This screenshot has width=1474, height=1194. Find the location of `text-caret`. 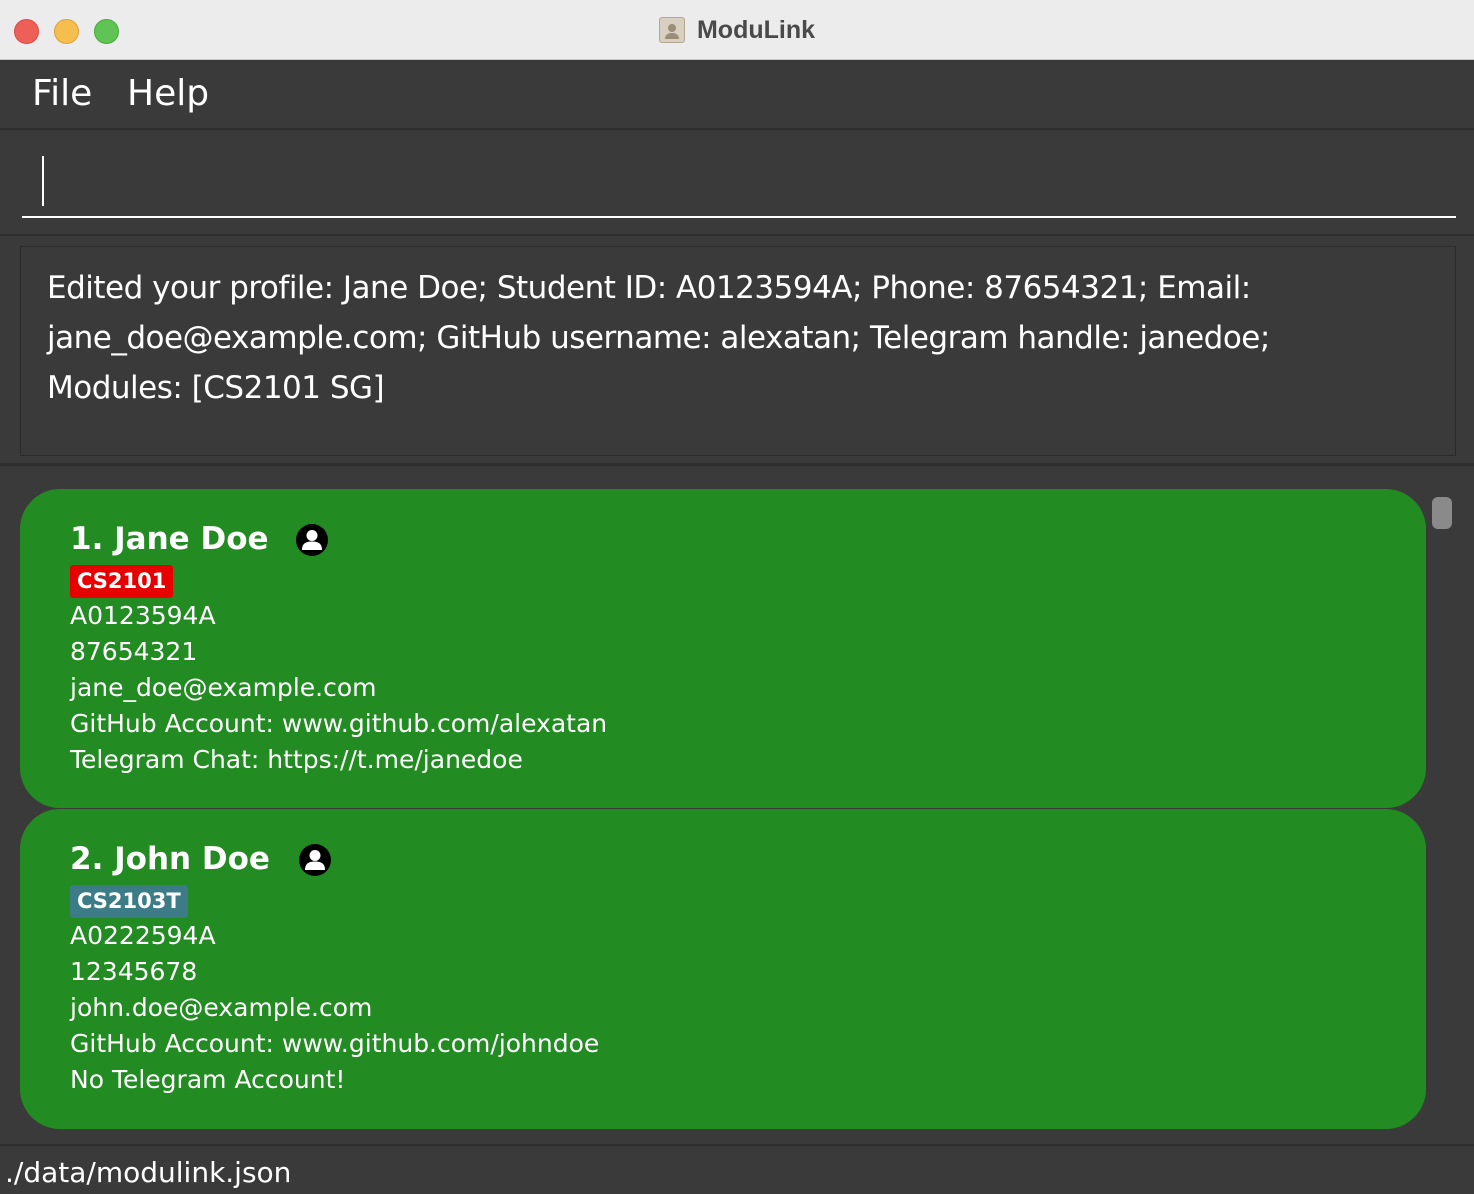

text-caret is located at coordinates (43, 181).